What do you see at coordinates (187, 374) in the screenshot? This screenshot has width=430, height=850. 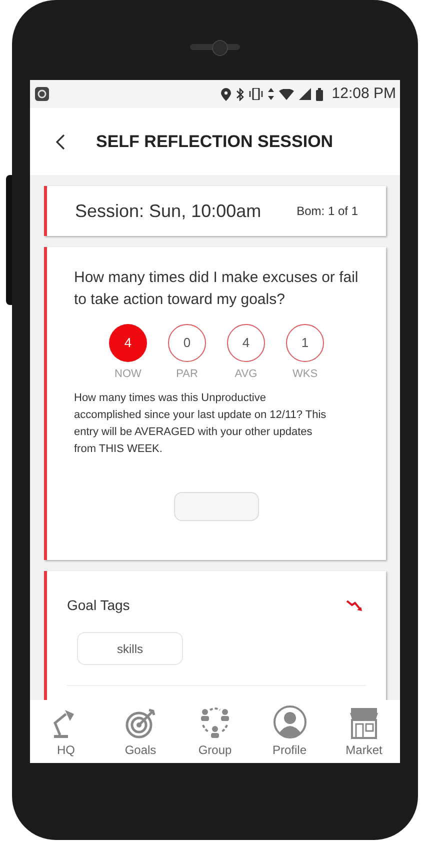 I see `metric-label: PAR` at bounding box center [187, 374].